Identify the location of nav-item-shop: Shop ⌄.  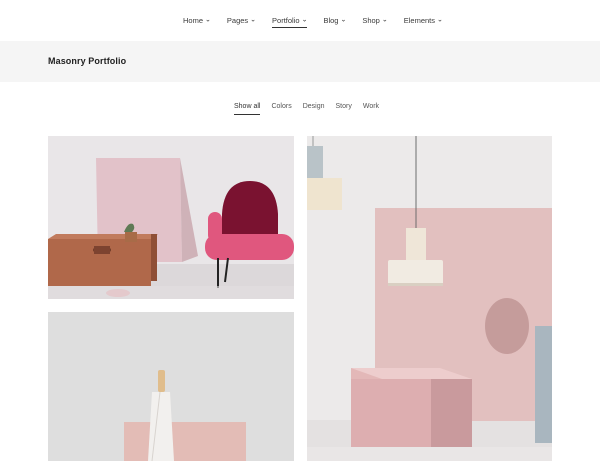
(374, 20).